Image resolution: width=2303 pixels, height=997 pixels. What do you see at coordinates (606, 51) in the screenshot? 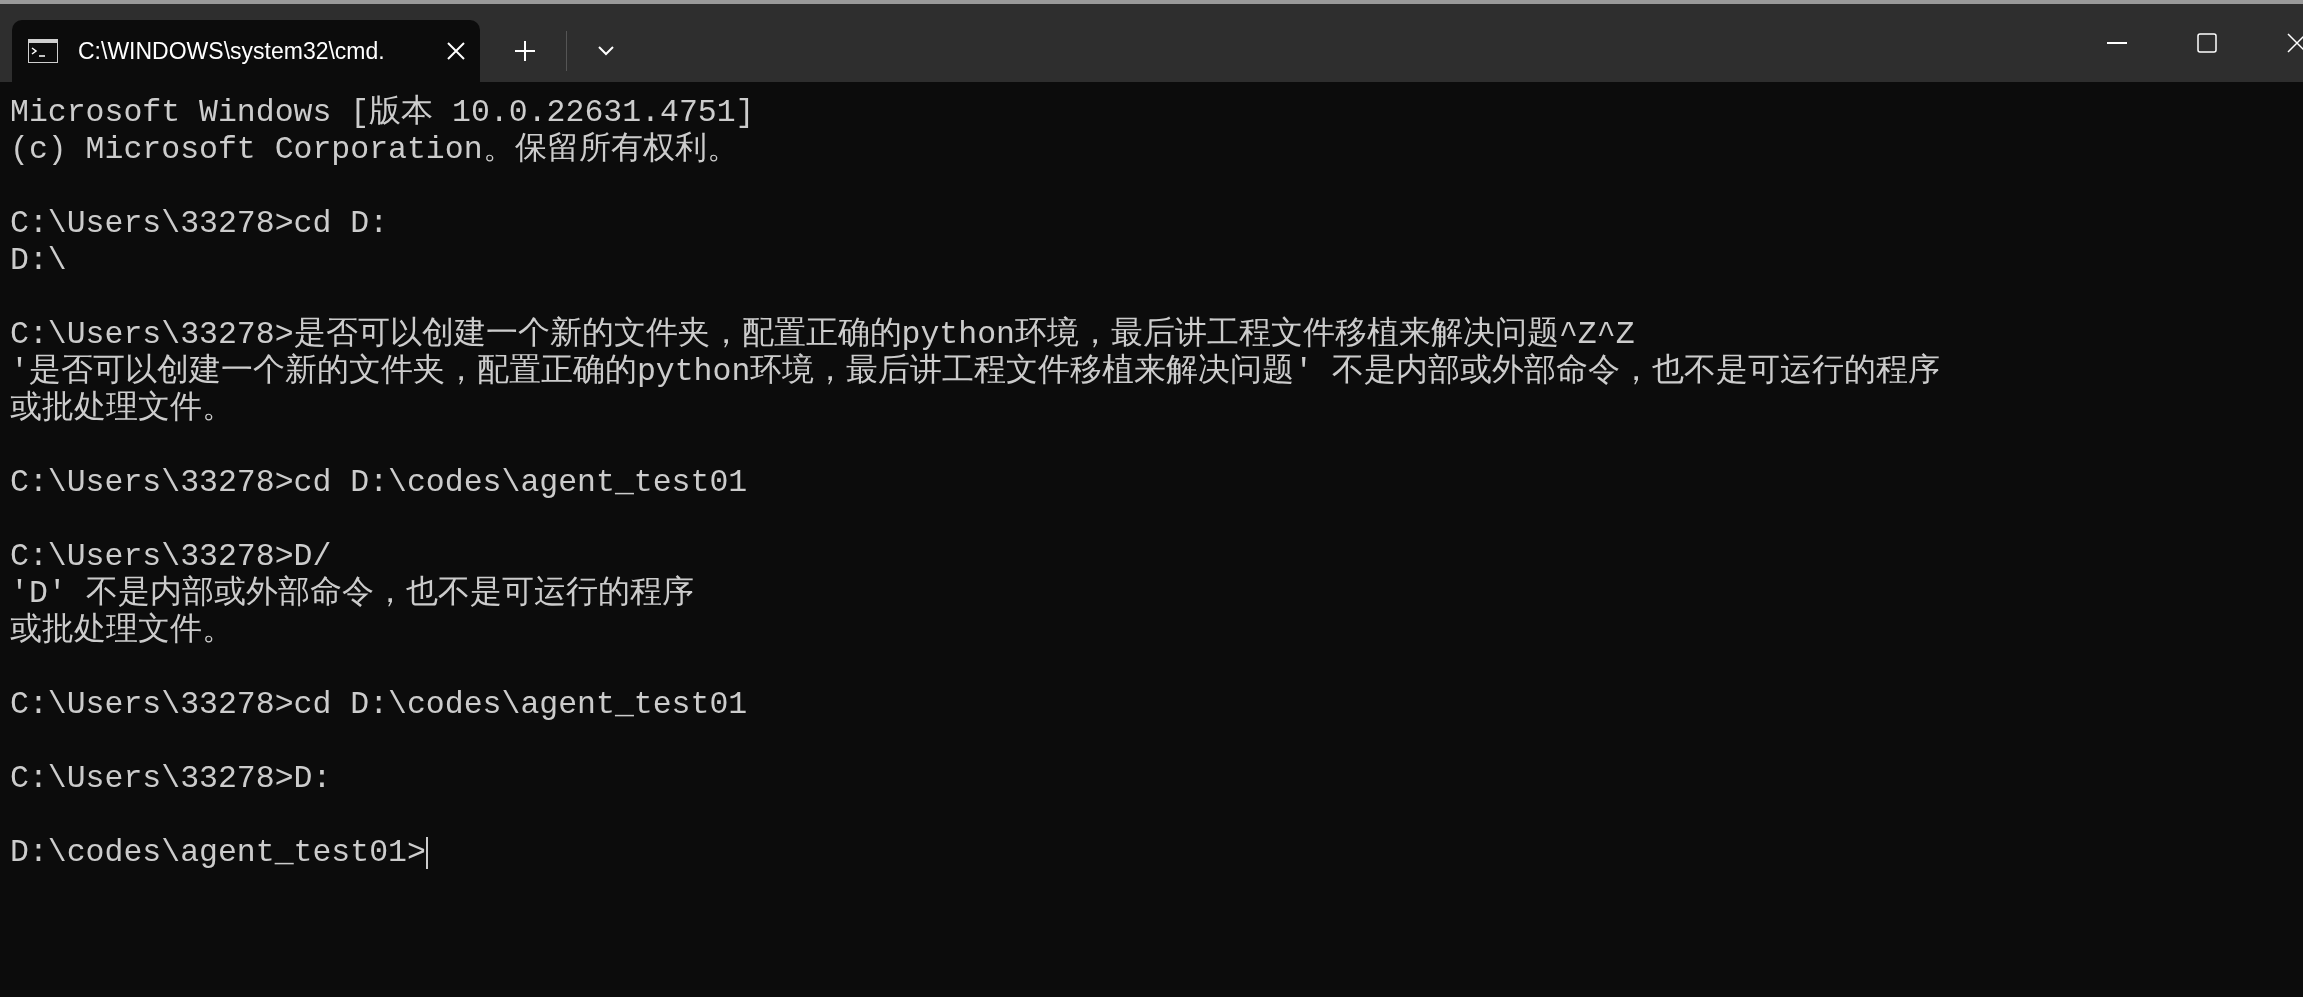
I see `chevron-down-icon` at bounding box center [606, 51].